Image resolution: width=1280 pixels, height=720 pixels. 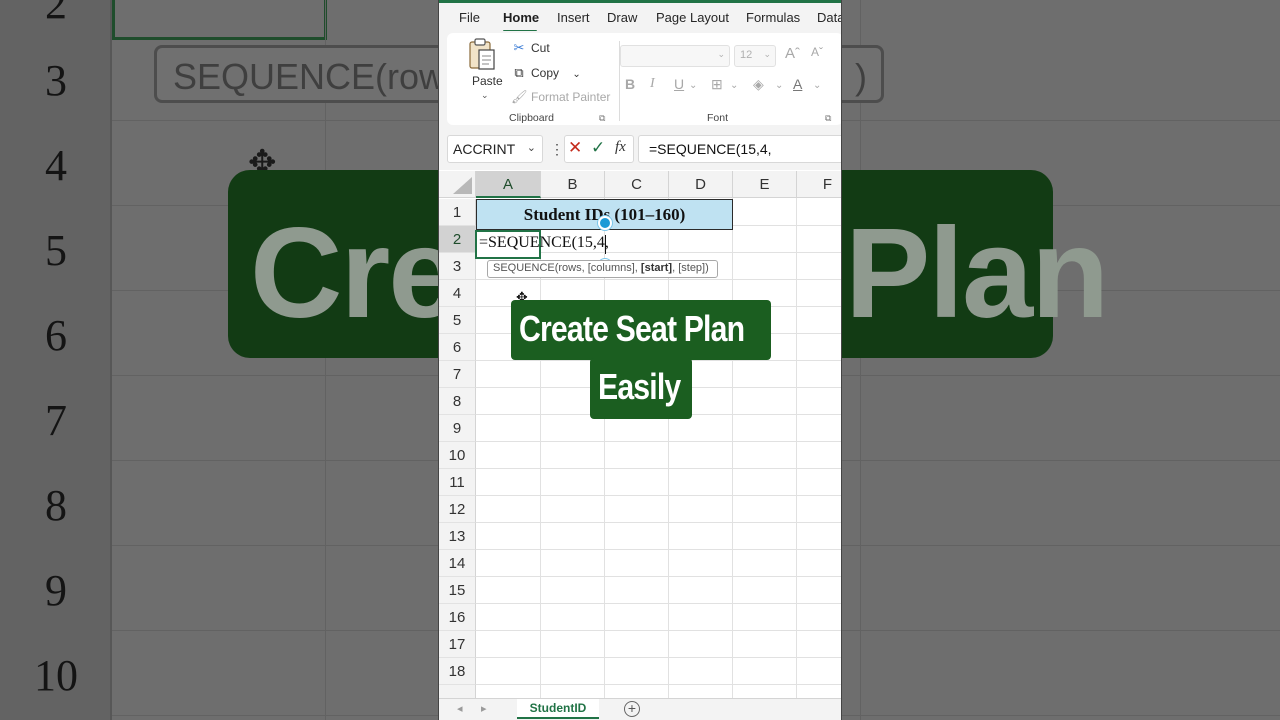 I want to click on font-size-dropdown: 12 ⌄, so click(x=755, y=56).